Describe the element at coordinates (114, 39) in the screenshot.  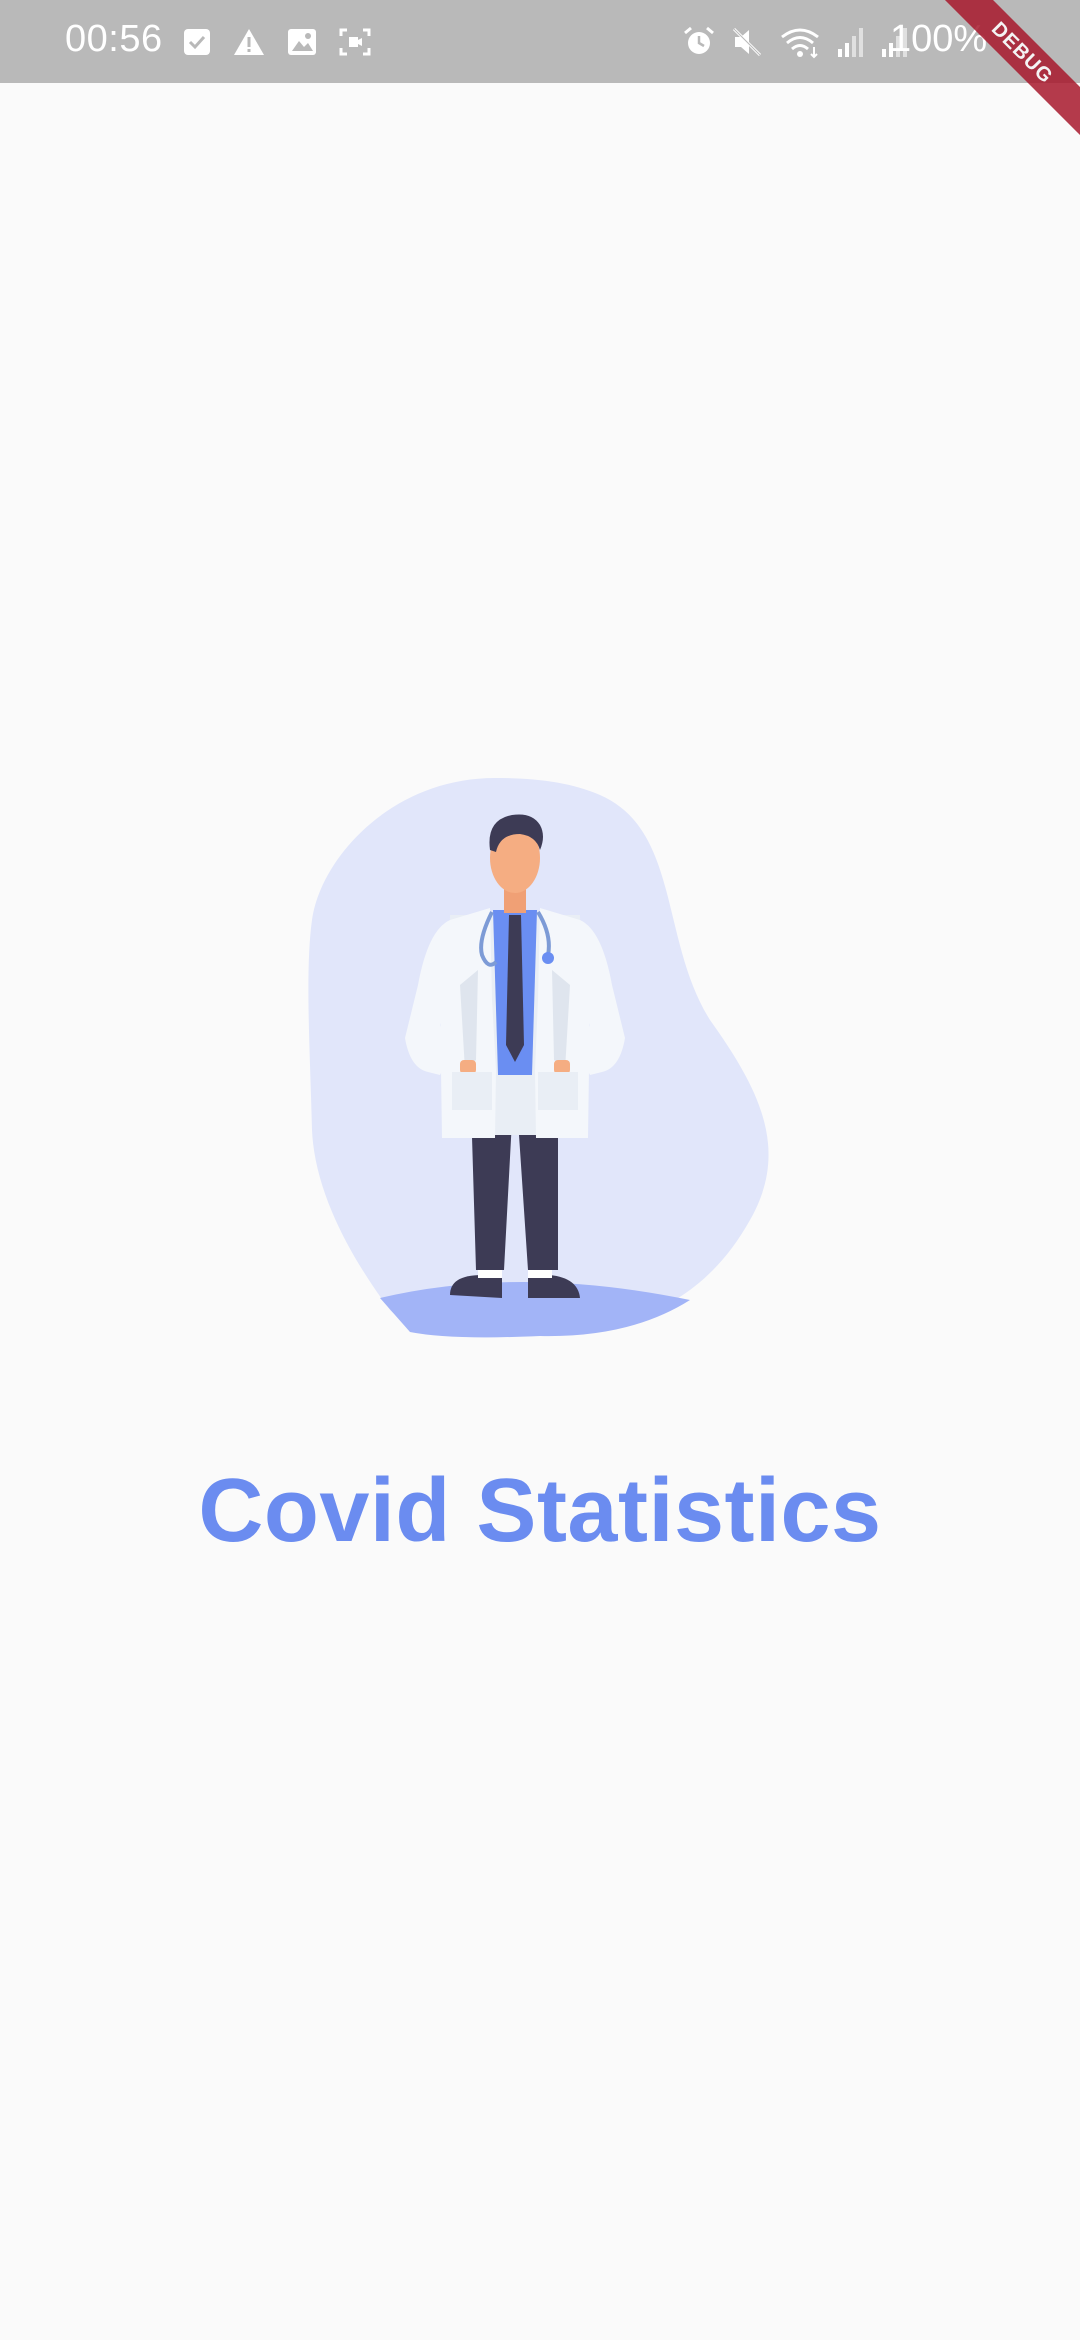
I see `status-time: 00:56` at that location.